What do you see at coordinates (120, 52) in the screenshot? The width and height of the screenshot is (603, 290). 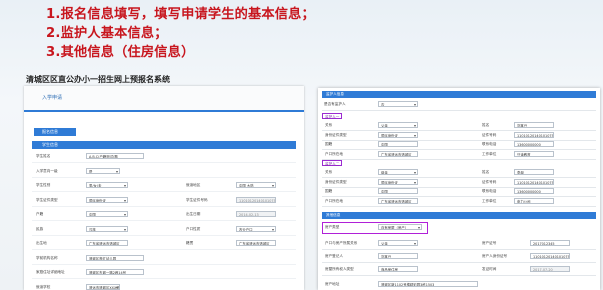 I see `heading-3: 3.其他信息（住房信息）` at bounding box center [120, 52].